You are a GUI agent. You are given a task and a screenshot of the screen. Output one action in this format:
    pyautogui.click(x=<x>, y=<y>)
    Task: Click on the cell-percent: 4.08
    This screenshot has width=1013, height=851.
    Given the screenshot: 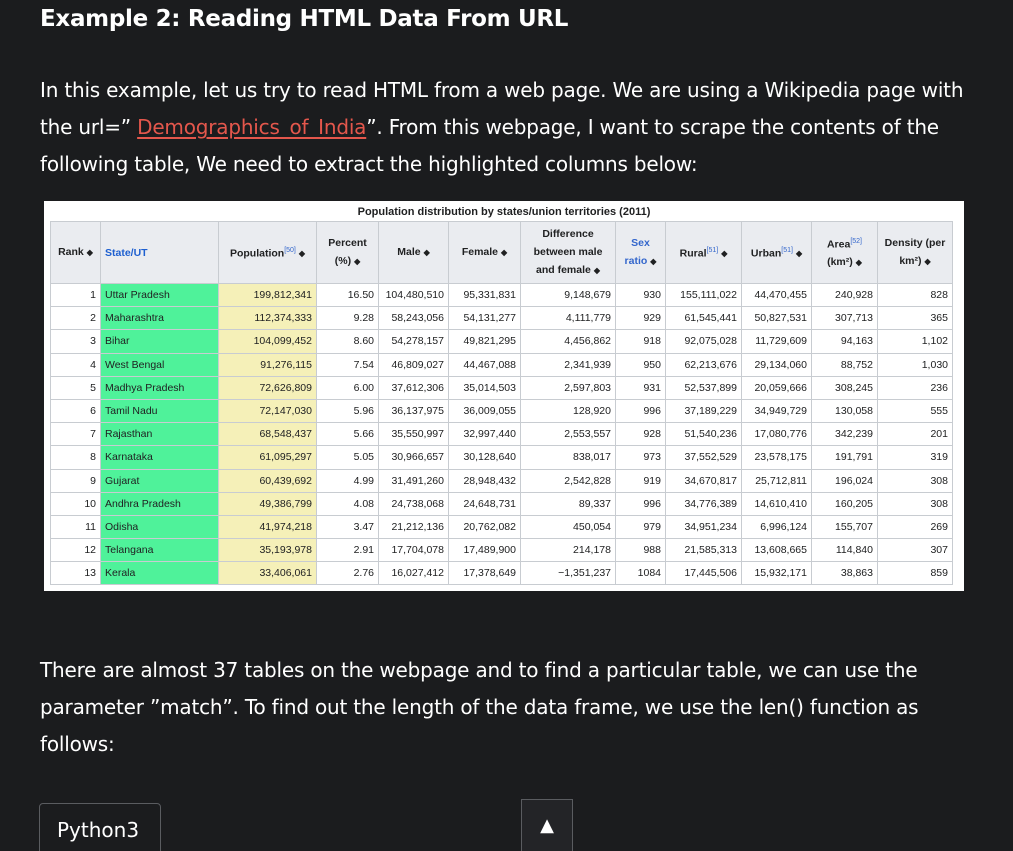 What is the action you would take?
    pyautogui.click(x=347, y=503)
    